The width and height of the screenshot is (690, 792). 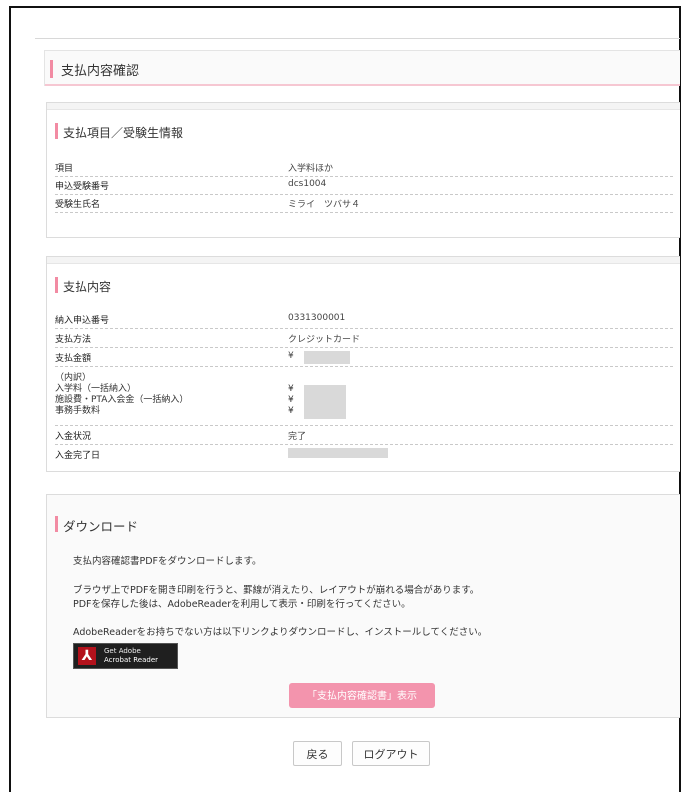 What do you see at coordinates (122, 651) in the screenshot?
I see `badge-top-text: Get Adobe` at bounding box center [122, 651].